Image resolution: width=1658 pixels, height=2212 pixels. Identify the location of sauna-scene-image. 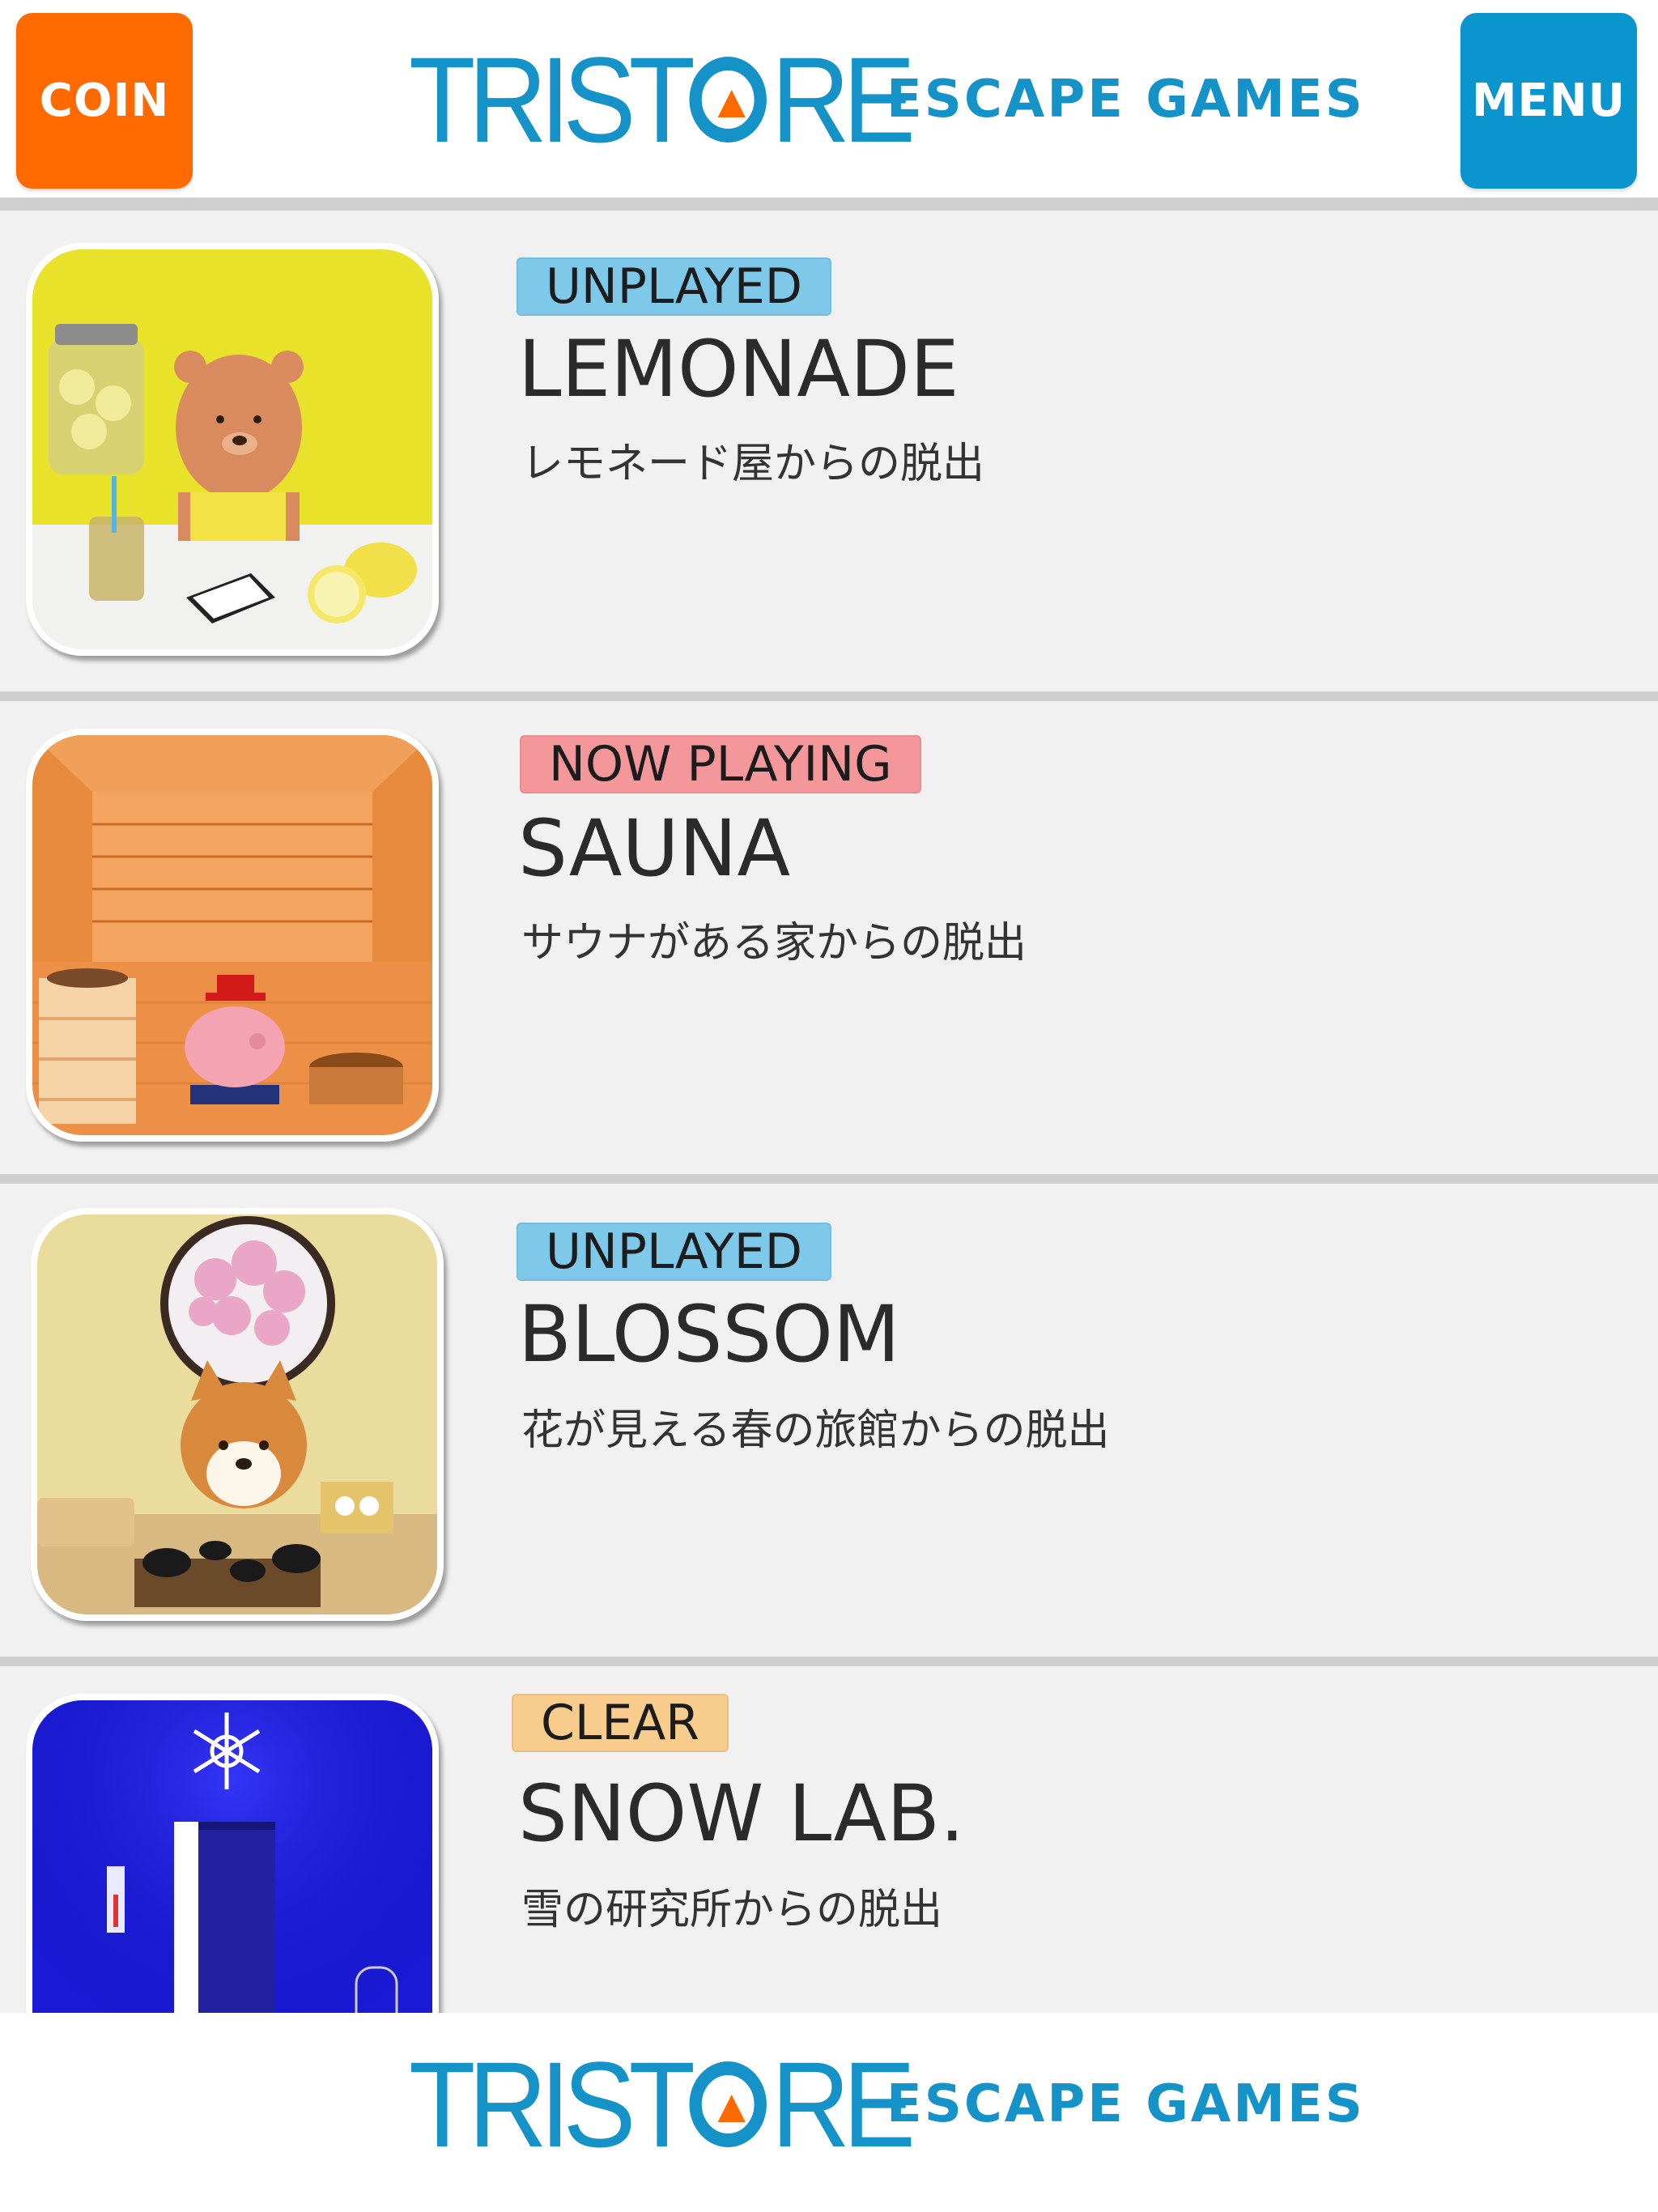
(232, 935).